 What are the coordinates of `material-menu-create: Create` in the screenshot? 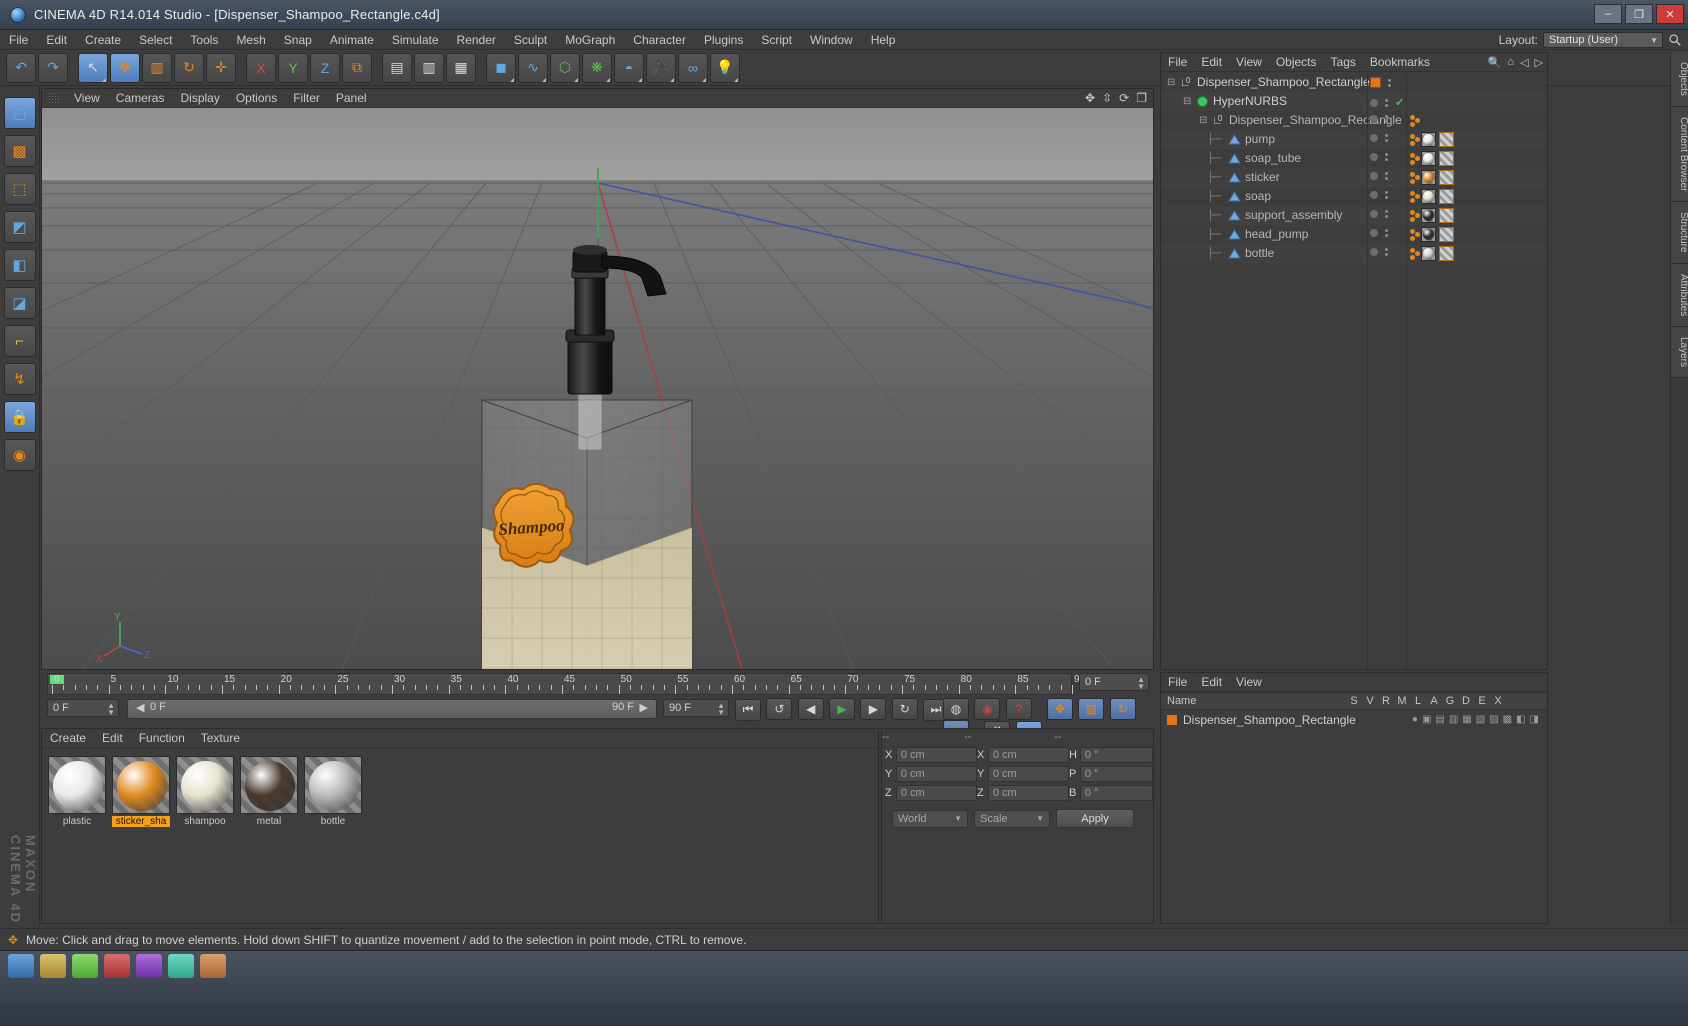 It's located at (68, 738).